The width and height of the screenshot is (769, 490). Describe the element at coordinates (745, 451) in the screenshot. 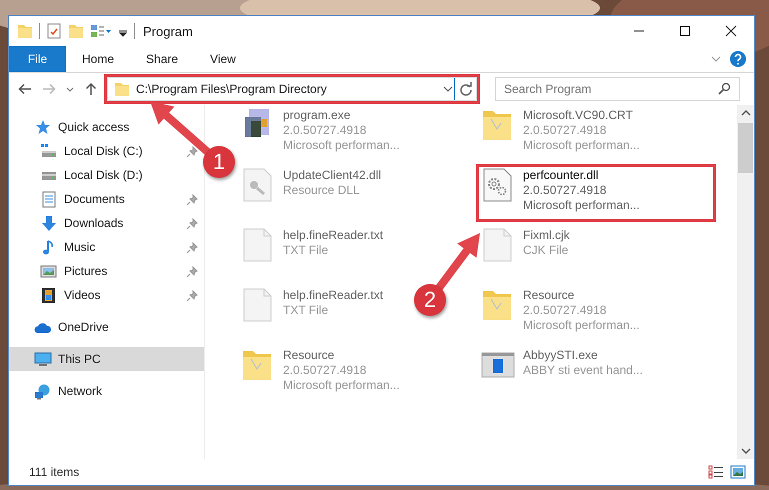

I see `scroll-down-icon` at that location.